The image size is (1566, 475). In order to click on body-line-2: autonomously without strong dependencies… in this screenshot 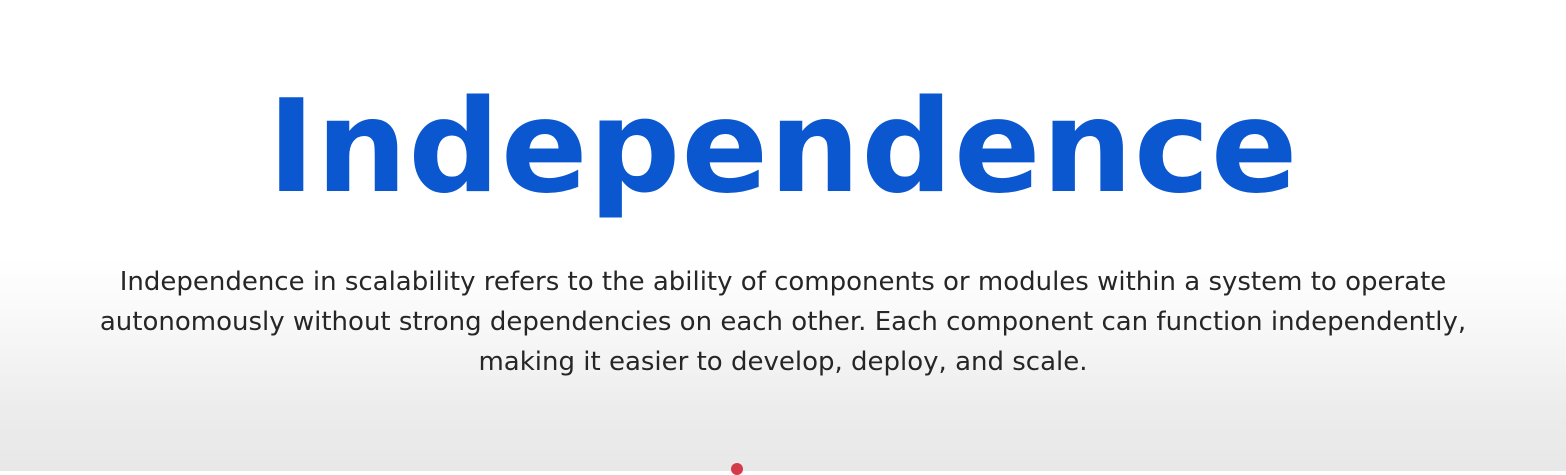, I will do `click(783, 322)`.